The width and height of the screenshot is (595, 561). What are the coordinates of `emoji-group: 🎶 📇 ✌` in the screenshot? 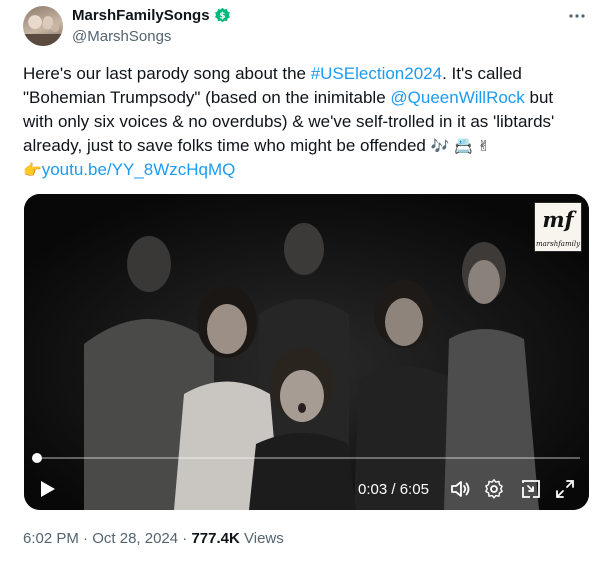 It's located at (460, 146).